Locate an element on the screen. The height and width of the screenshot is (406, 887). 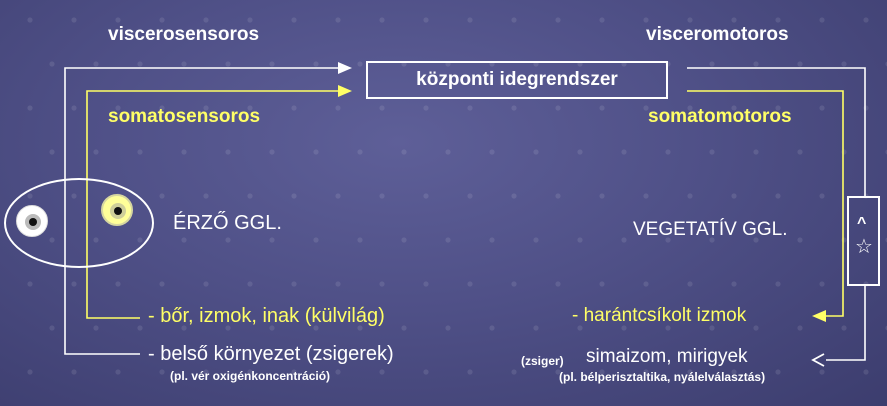
smooth-muscle-glands-label: simaizom, mirigyek is located at coordinates (667, 356).